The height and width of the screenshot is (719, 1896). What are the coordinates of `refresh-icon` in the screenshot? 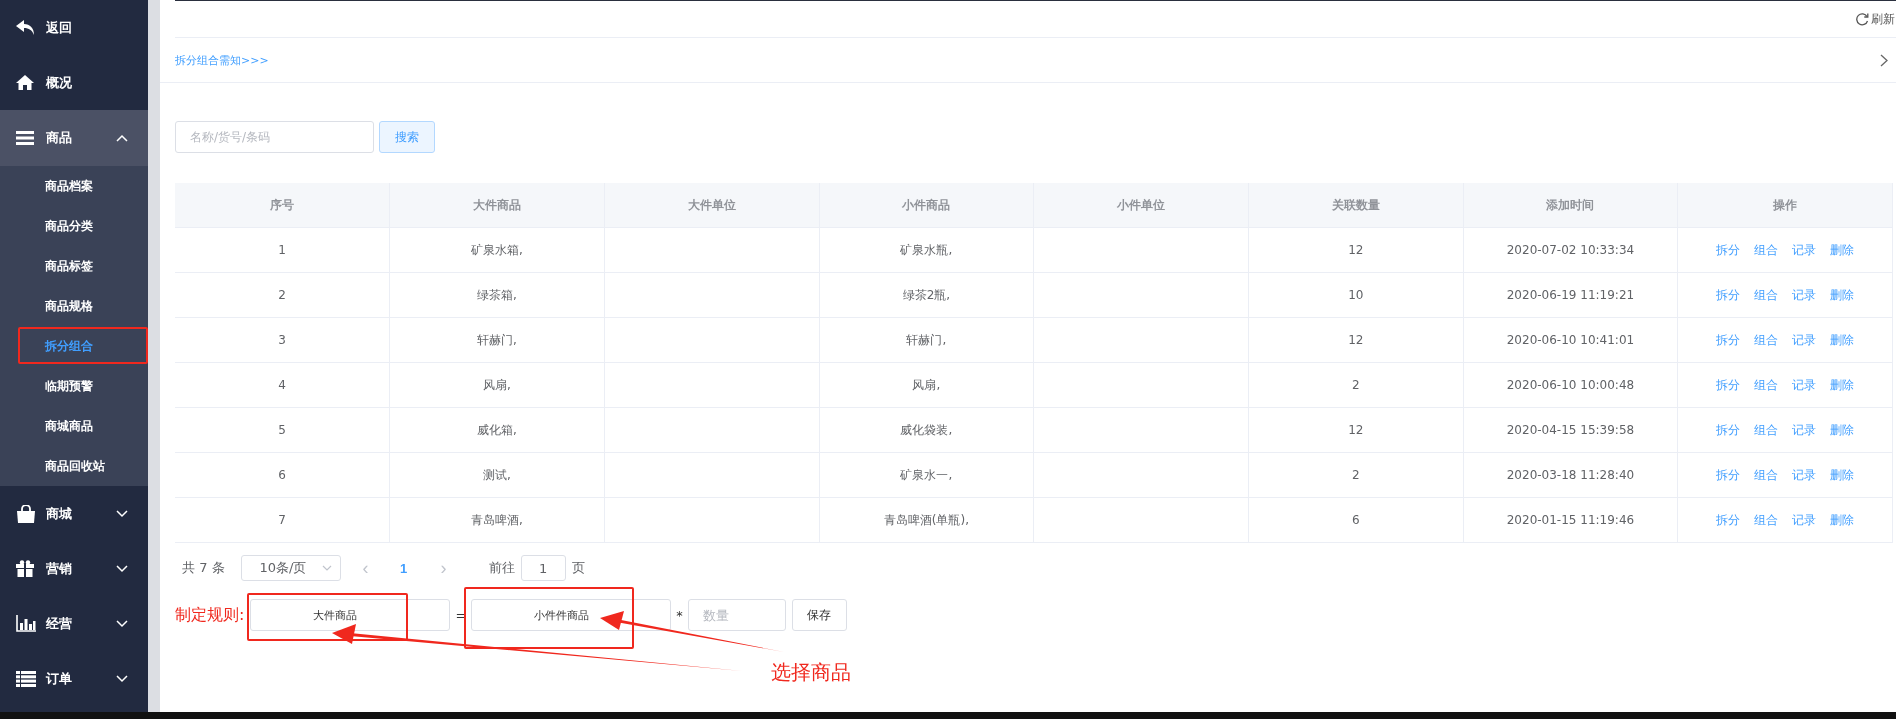 It's located at (1862, 19).